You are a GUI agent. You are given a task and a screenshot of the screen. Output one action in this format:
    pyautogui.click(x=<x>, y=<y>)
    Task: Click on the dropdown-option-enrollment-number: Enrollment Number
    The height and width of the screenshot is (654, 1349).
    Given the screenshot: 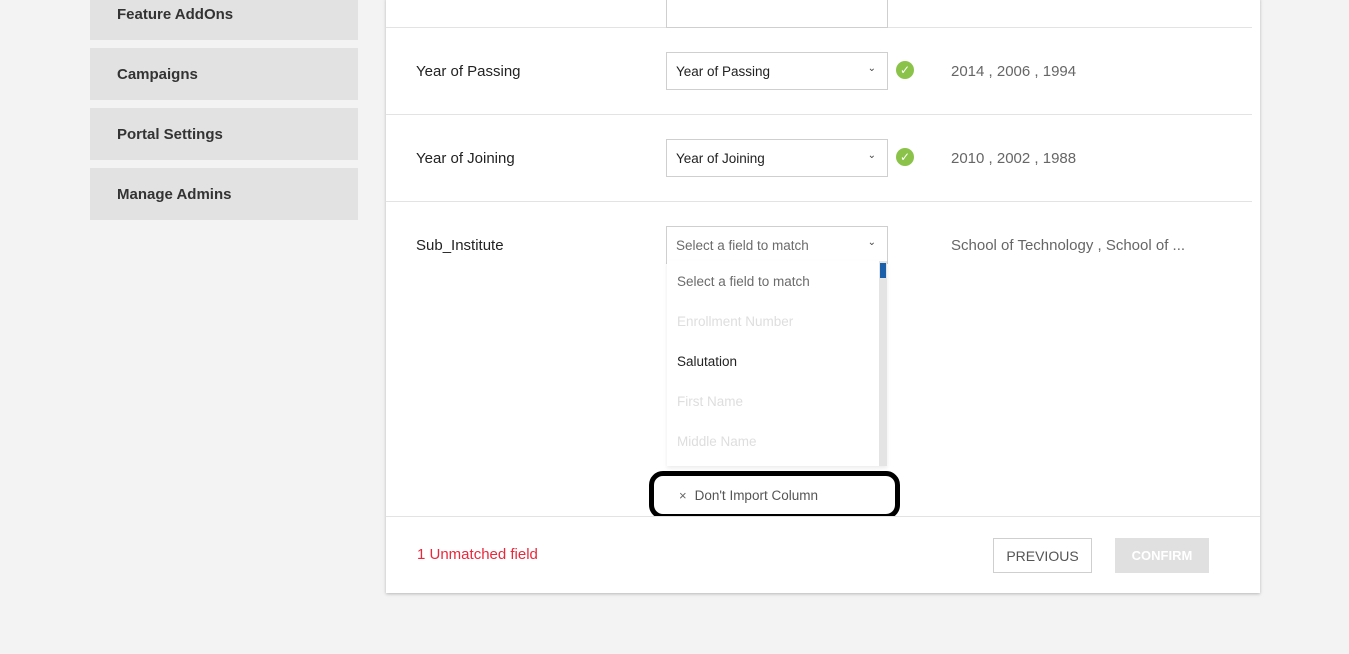 What is the action you would take?
    pyautogui.click(x=735, y=321)
    